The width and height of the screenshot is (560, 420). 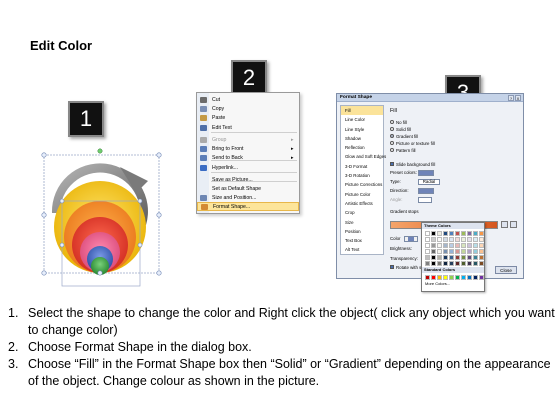 What do you see at coordinates (362, 111) in the screenshot?
I see `nav-item-fill: Fill` at bounding box center [362, 111].